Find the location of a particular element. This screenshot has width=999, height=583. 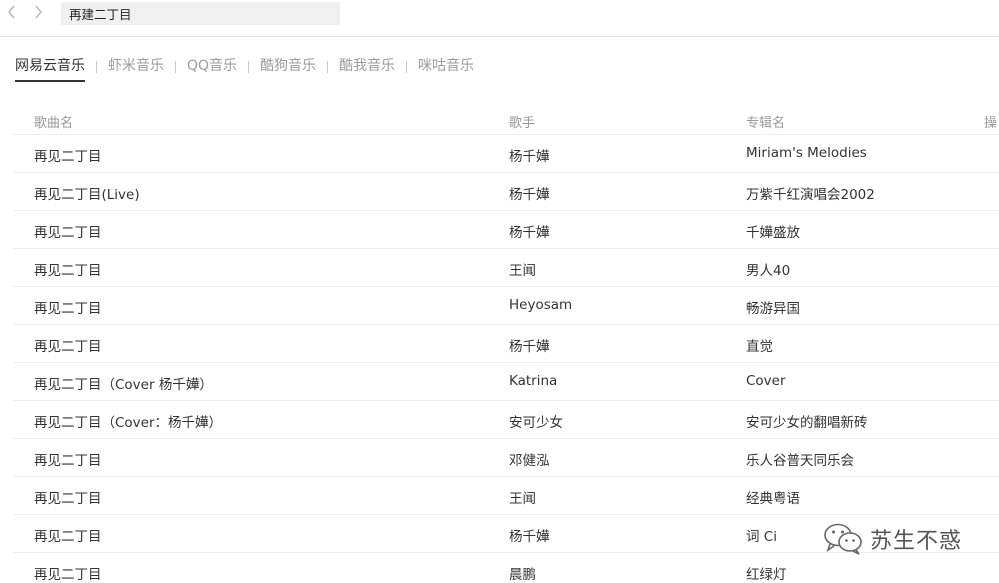

table-row: 再见二丁目（Cover：杨千嬅） 安可少女 安可少女的翻唱新砖 is located at coordinates (506, 420).